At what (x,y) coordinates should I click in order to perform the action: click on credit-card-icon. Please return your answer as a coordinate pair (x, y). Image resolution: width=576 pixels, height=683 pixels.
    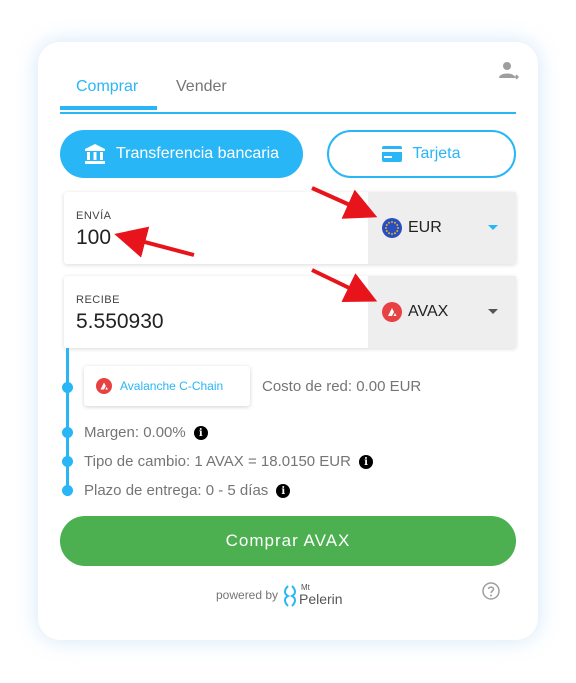
    Looking at the image, I should click on (392, 154).